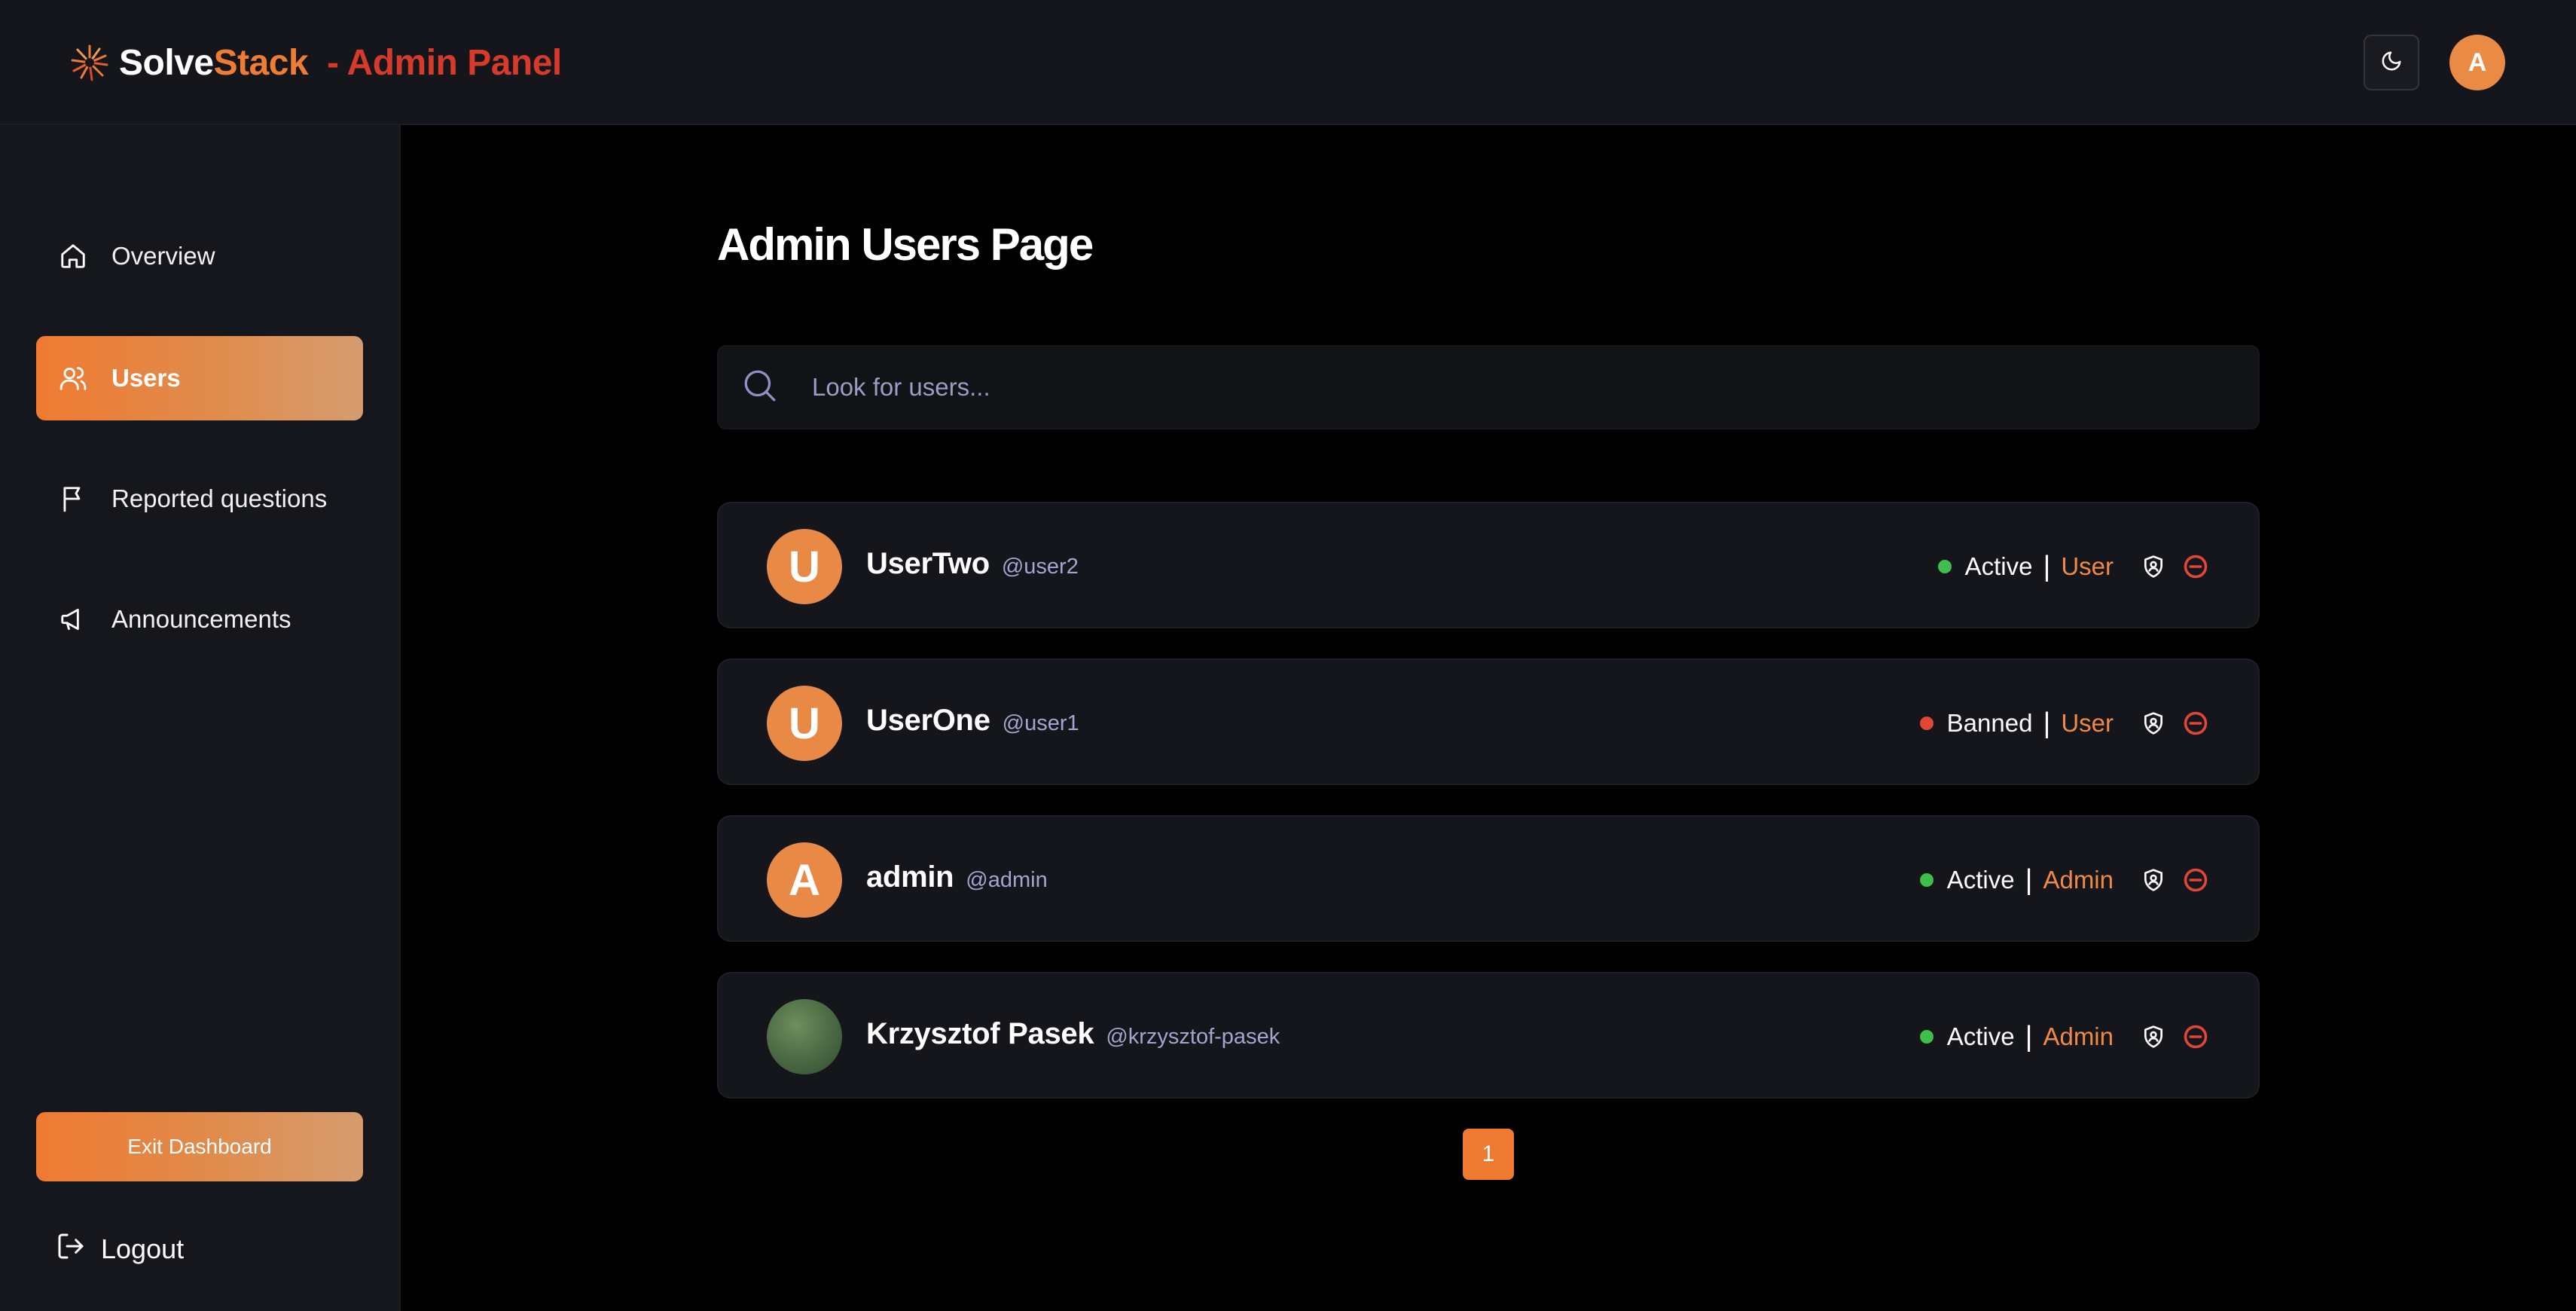  I want to click on search-bar, so click(1489, 387).